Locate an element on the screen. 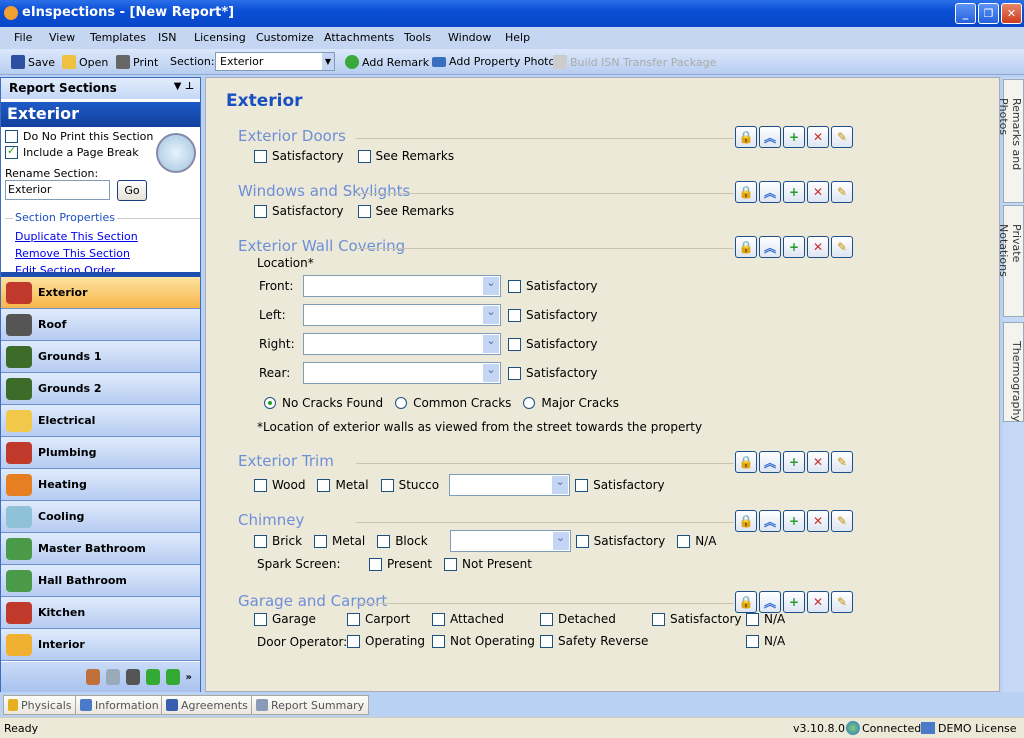  remove-section-link: Remove This Section is located at coordinates (72, 253).